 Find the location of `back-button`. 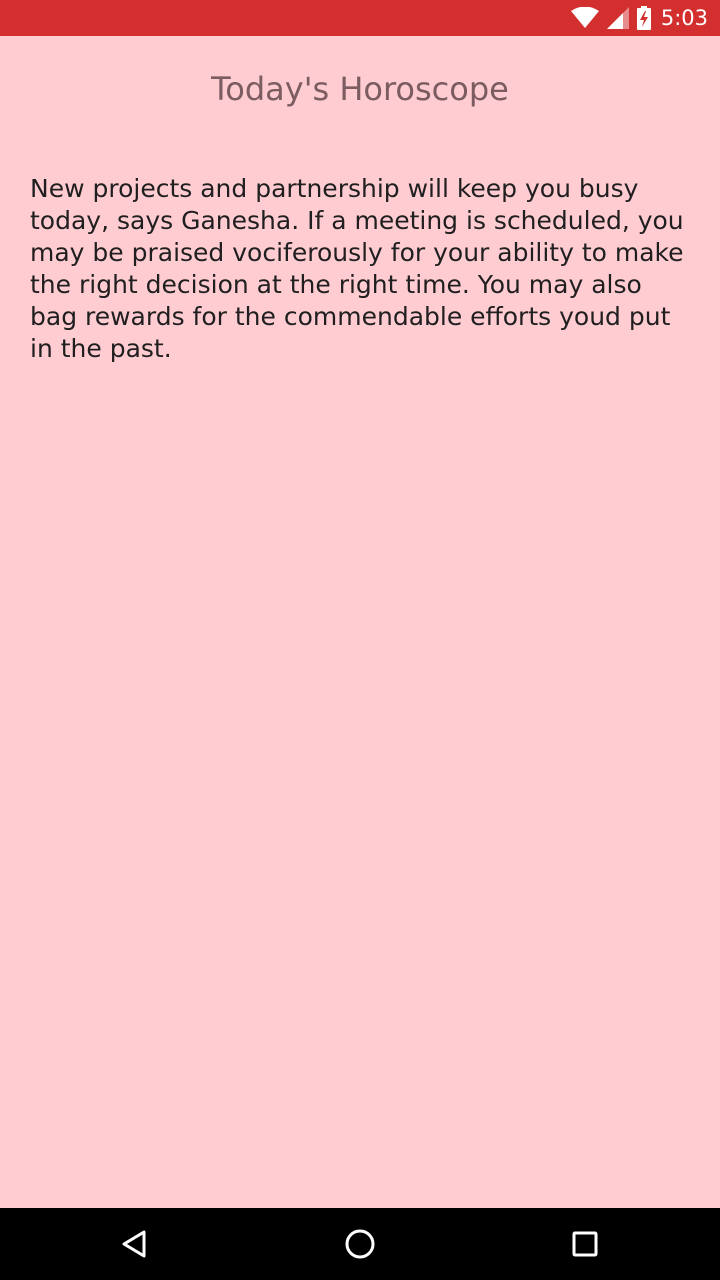

back-button is located at coordinates (135, 1244).